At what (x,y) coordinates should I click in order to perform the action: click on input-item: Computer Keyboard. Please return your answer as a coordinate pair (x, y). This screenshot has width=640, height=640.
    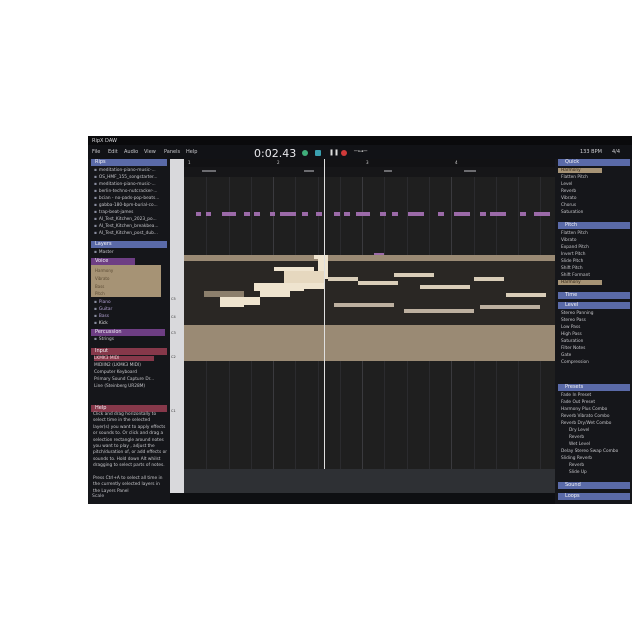
    Looking at the image, I should click on (115, 372).